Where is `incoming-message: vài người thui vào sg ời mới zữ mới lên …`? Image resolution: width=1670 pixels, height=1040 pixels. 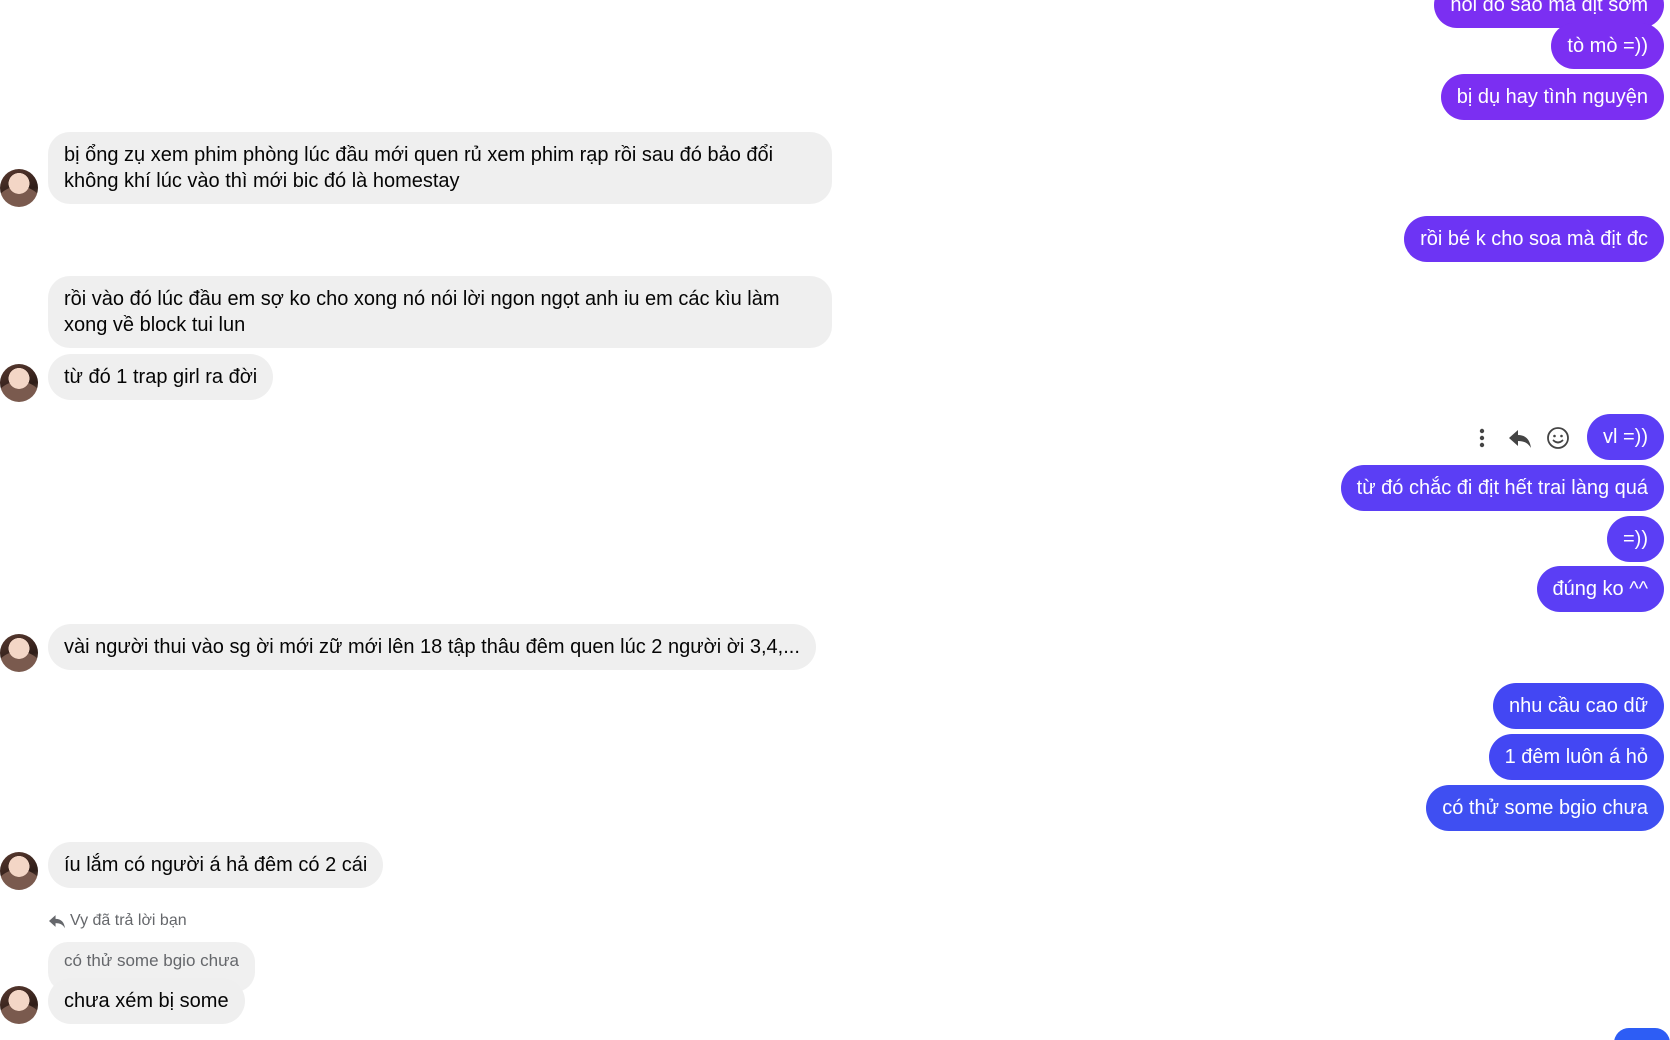
incoming-message: vài người thui vào sg ời mới zữ mới lên … is located at coordinates (432, 647).